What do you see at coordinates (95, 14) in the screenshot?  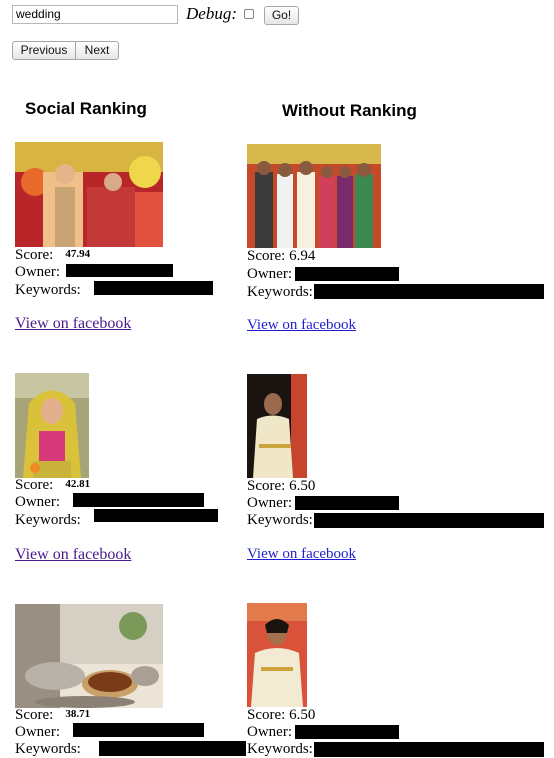 I see `search-input: wedding` at bounding box center [95, 14].